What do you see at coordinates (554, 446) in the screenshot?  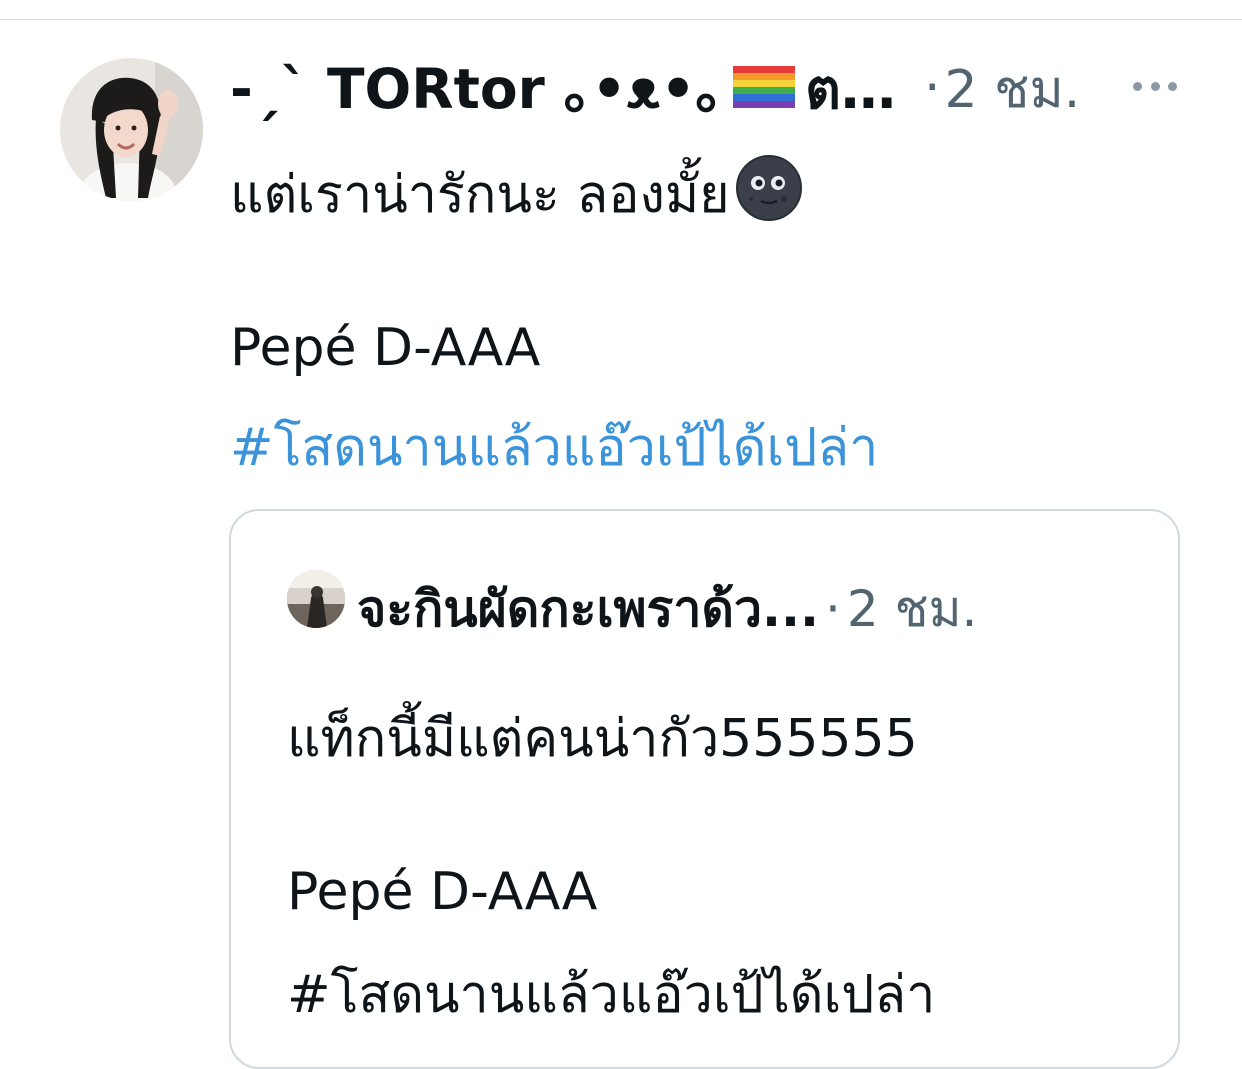 I see `tweet-hashtag-link: #โสดนานแล้วแอ๊วเป้ได้เปล่า` at bounding box center [554, 446].